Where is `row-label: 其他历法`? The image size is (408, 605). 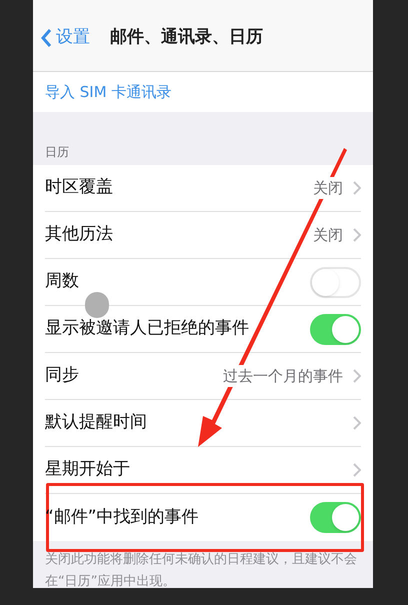
row-label: 其他历法 is located at coordinates (79, 234).